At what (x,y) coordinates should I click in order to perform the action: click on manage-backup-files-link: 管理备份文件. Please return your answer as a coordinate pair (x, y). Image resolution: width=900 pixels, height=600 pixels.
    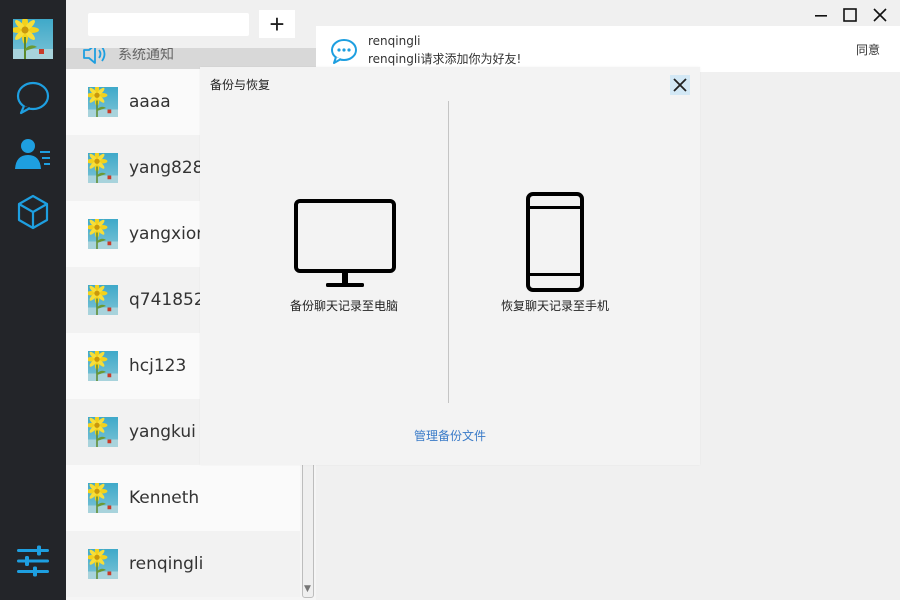
    Looking at the image, I should click on (450, 435).